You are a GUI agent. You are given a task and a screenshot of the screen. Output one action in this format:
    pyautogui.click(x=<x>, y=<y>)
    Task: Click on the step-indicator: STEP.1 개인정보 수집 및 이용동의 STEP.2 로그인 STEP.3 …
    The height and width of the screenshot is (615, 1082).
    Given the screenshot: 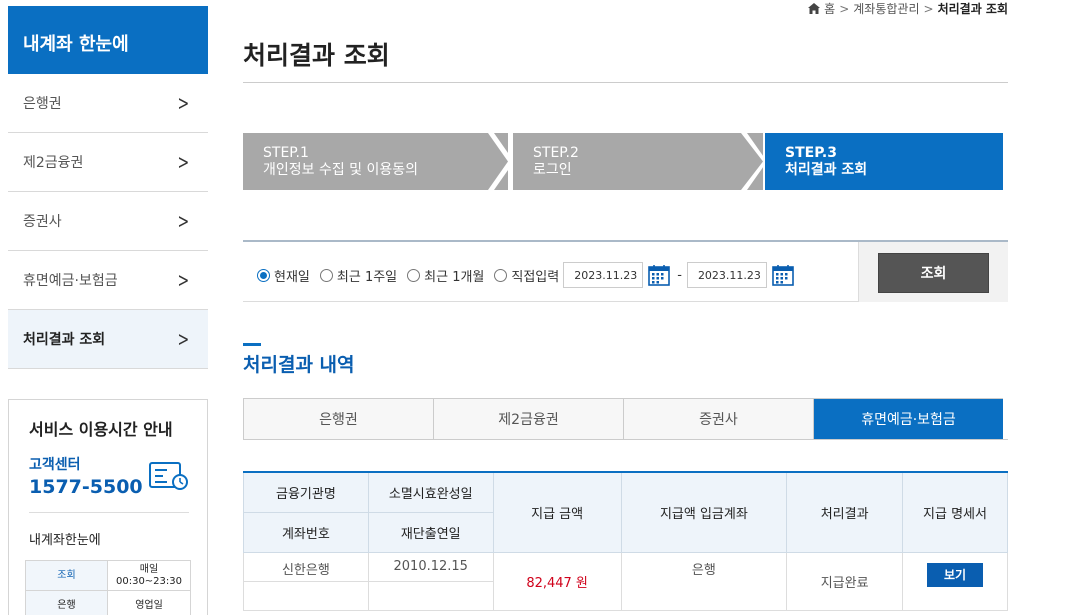 What is the action you would take?
    pyautogui.click(x=623, y=161)
    